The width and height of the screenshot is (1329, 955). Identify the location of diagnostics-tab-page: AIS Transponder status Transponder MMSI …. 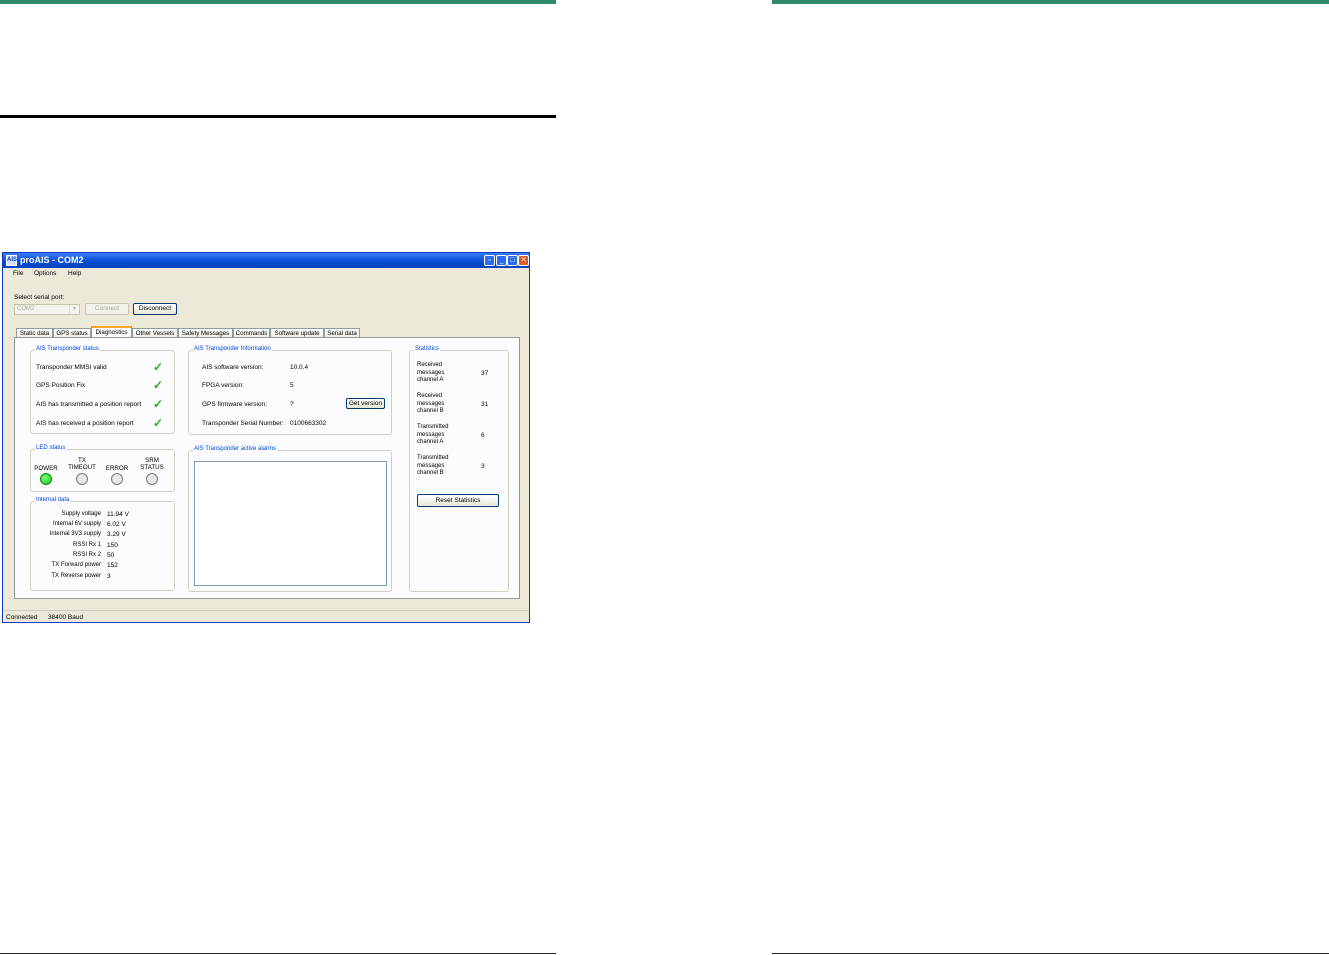
(267, 468).